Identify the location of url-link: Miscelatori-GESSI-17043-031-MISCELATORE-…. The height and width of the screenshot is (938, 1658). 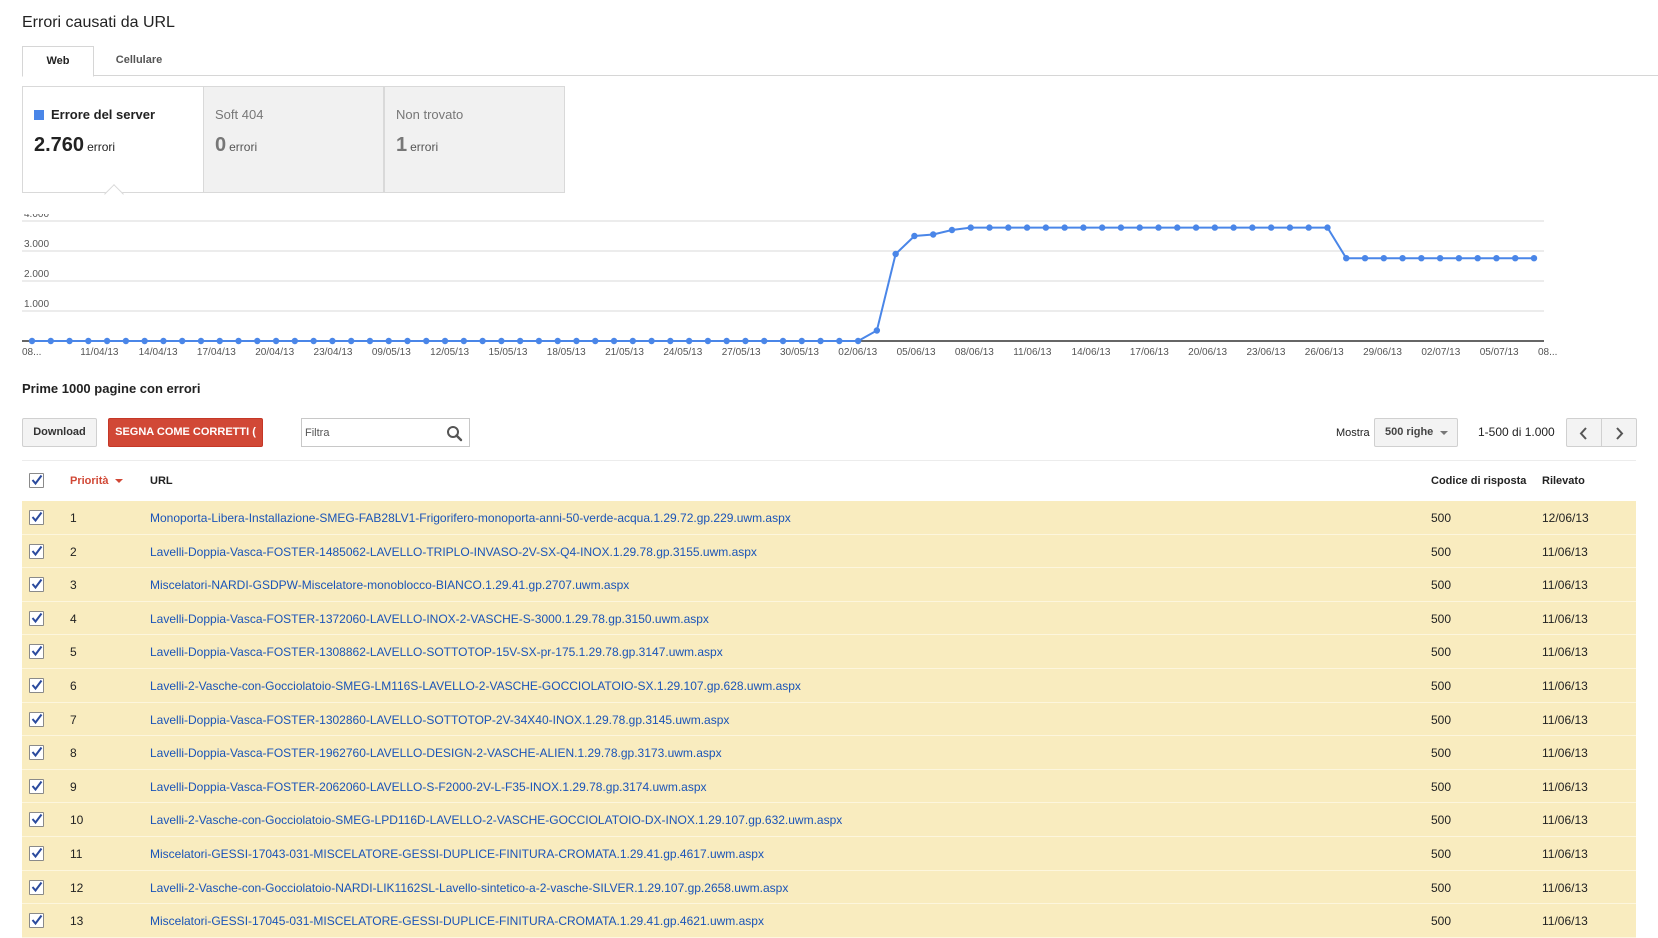
(457, 854).